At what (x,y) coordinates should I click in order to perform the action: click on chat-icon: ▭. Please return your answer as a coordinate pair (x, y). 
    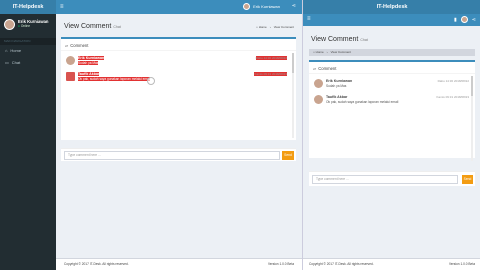
    Looking at the image, I should click on (7, 62).